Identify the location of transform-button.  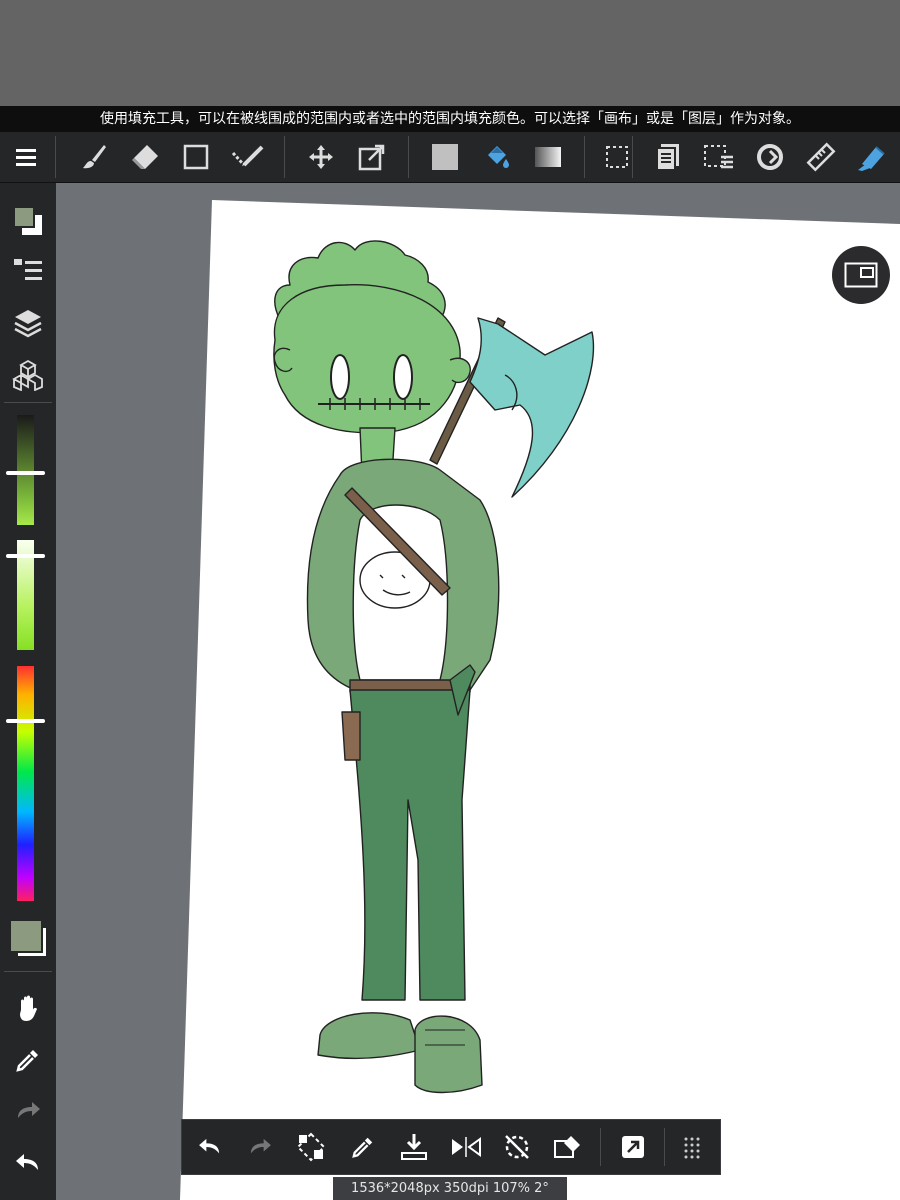
(311, 1147).